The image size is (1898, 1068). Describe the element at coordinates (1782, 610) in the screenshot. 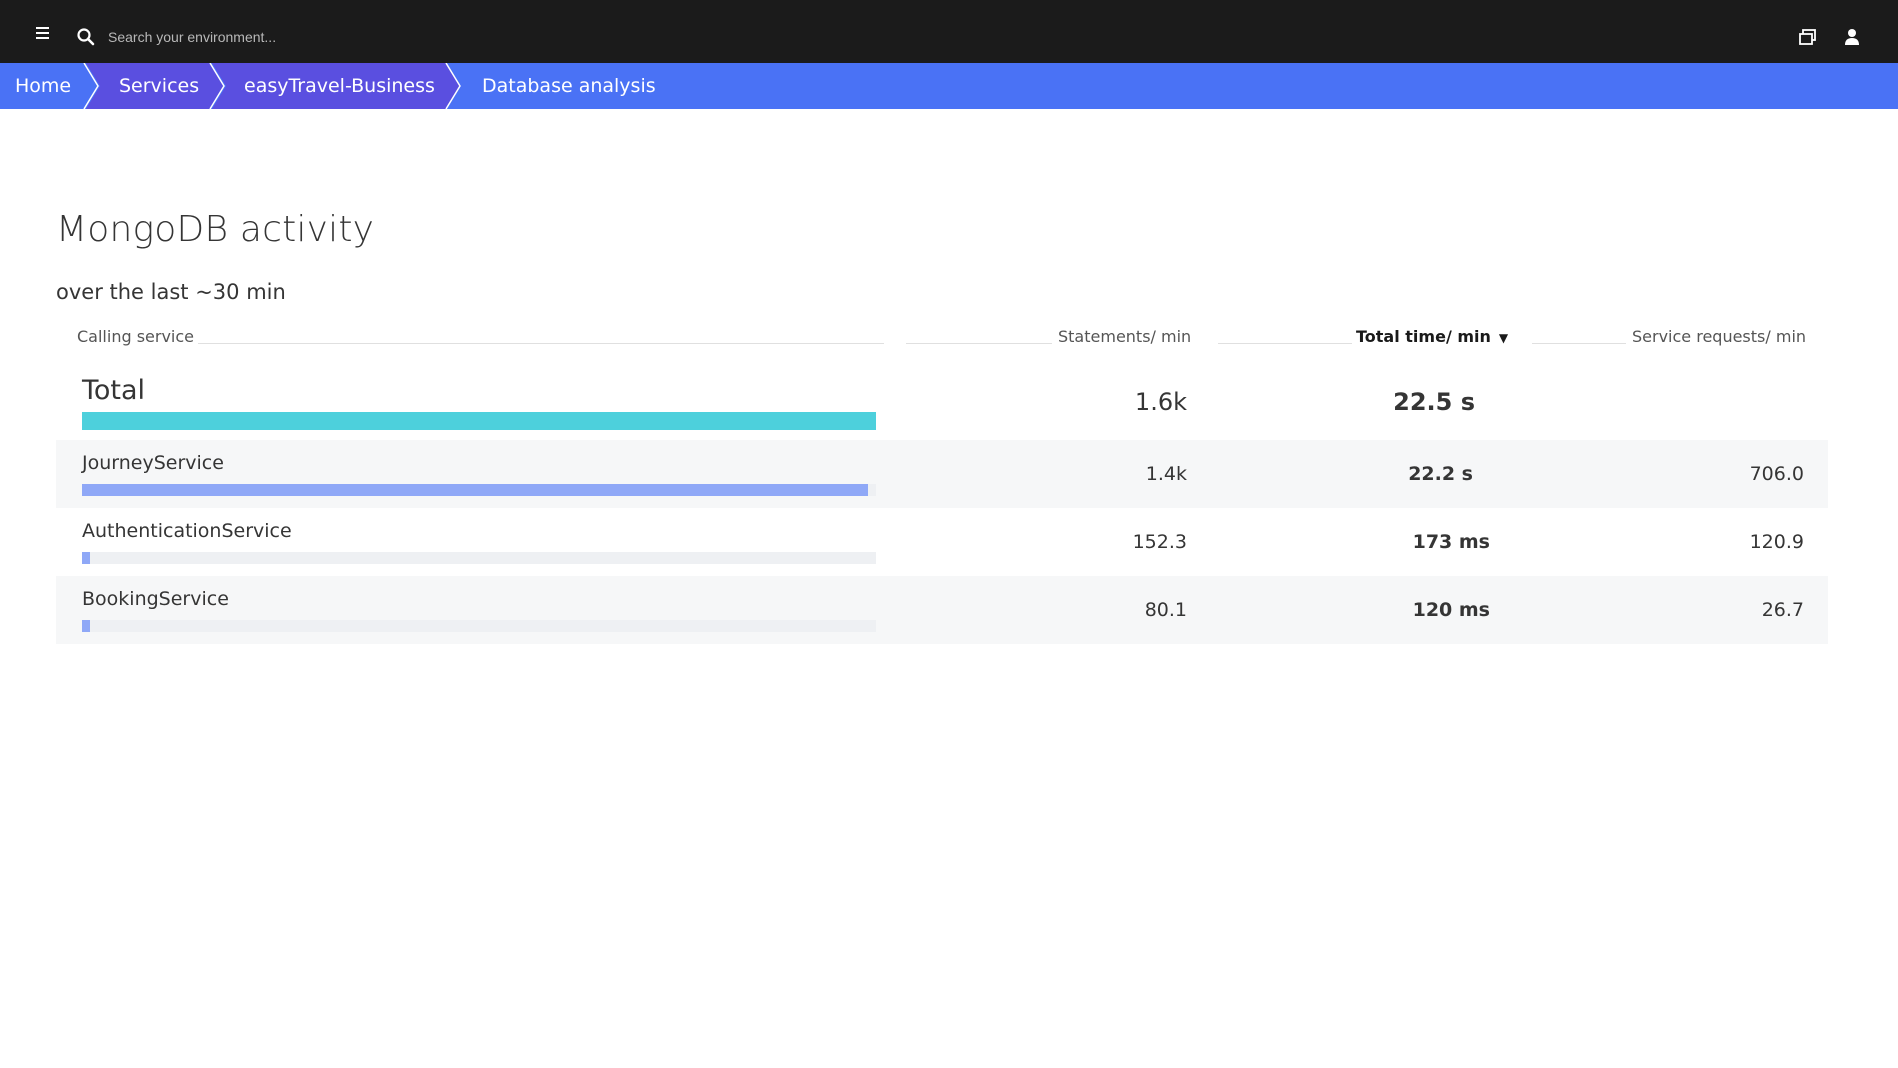

I see `service-requests-value: 26.7` at that location.